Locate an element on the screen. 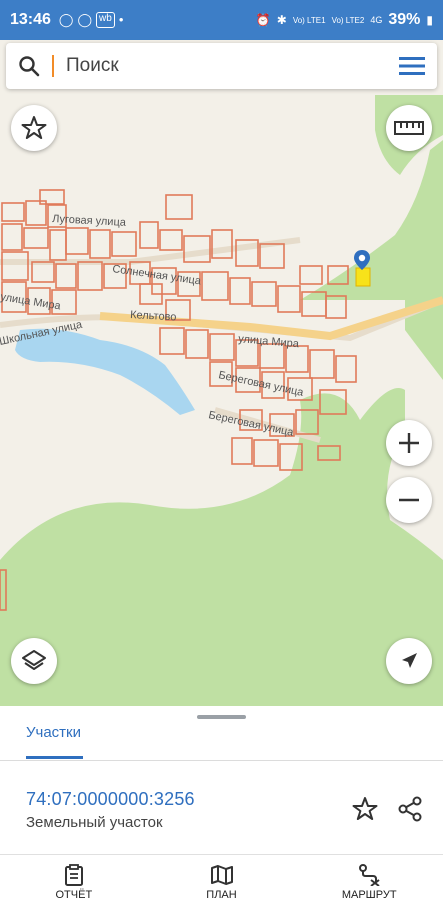 Image resolution: width=443 pixels, height=910 pixels. status-right: ⏰ ✱ Vo) LTE1 Vo) LTE2 4G 39% ▮ is located at coordinates (344, 20).